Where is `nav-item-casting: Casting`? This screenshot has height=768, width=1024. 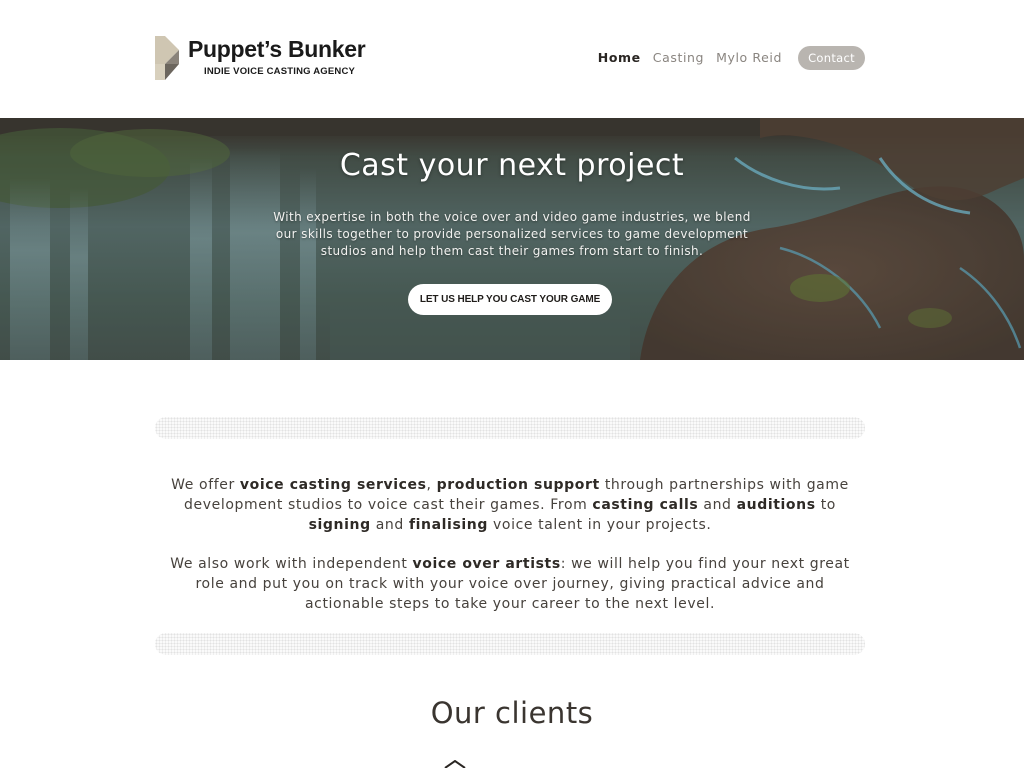 nav-item-casting: Casting is located at coordinates (678, 57).